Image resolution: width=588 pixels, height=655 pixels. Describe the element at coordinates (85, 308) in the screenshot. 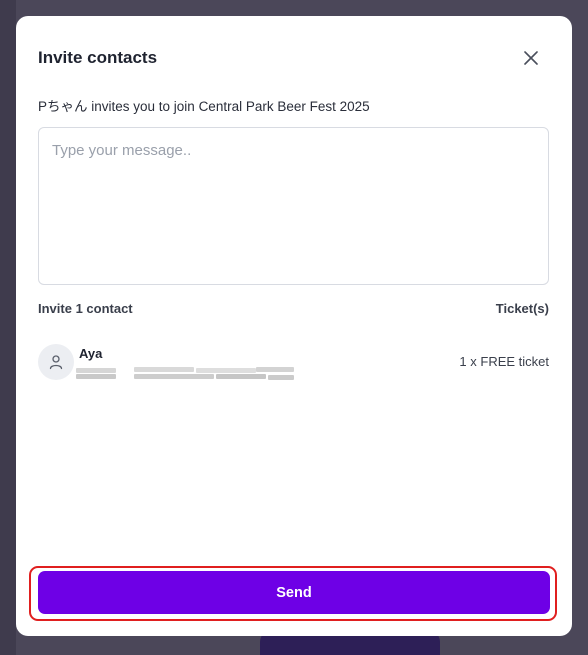

I see `invite-count-label: Invite 1 contact` at that location.